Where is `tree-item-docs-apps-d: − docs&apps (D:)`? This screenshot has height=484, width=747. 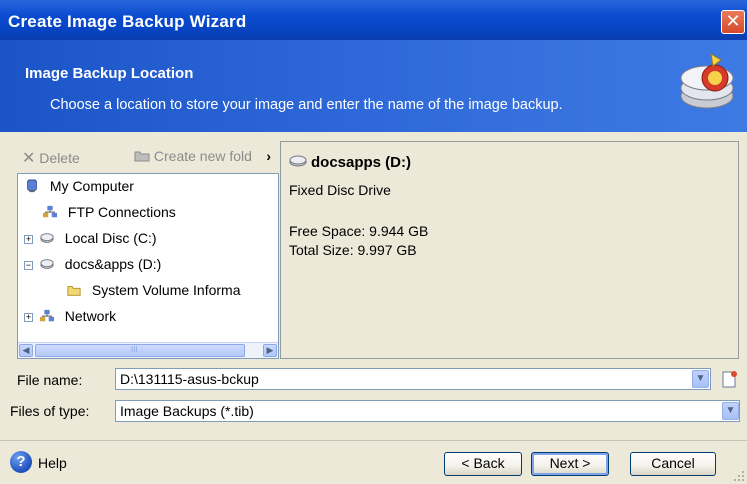 tree-item-docs-apps-d: − docs&apps (D:) is located at coordinates (92, 264).